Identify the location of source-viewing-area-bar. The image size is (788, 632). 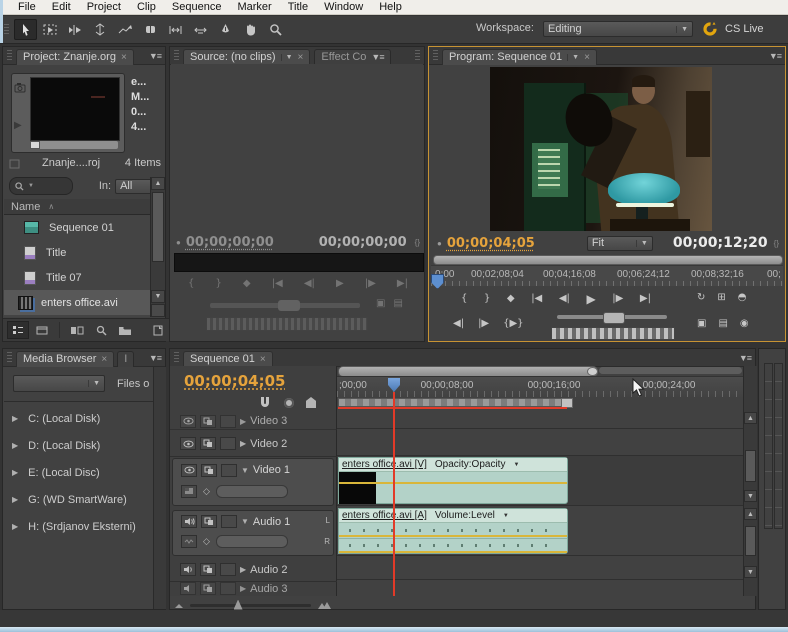
(299, 262).